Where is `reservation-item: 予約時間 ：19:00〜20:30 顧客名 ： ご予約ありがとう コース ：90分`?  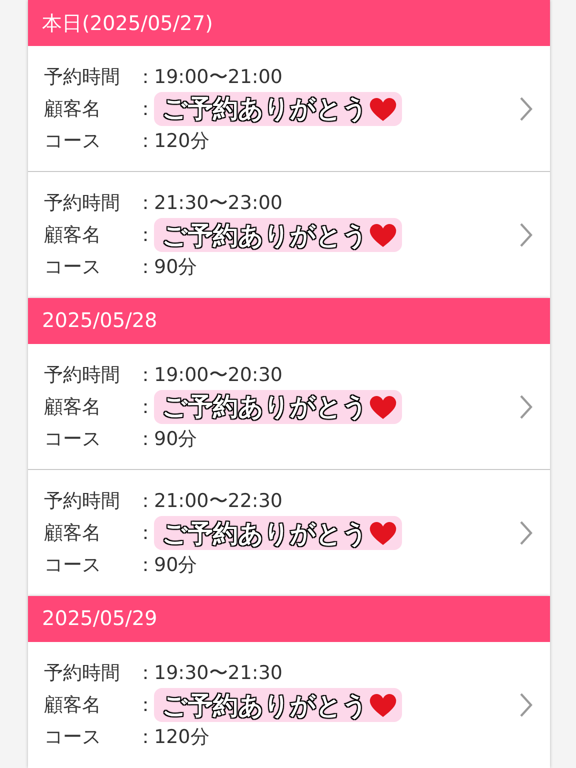
reservation-item: 予約時間 ：19:00〜20:30 顧客名 ： ご予約ありがとう コース ：90分 is located at coordinates (289, 407).